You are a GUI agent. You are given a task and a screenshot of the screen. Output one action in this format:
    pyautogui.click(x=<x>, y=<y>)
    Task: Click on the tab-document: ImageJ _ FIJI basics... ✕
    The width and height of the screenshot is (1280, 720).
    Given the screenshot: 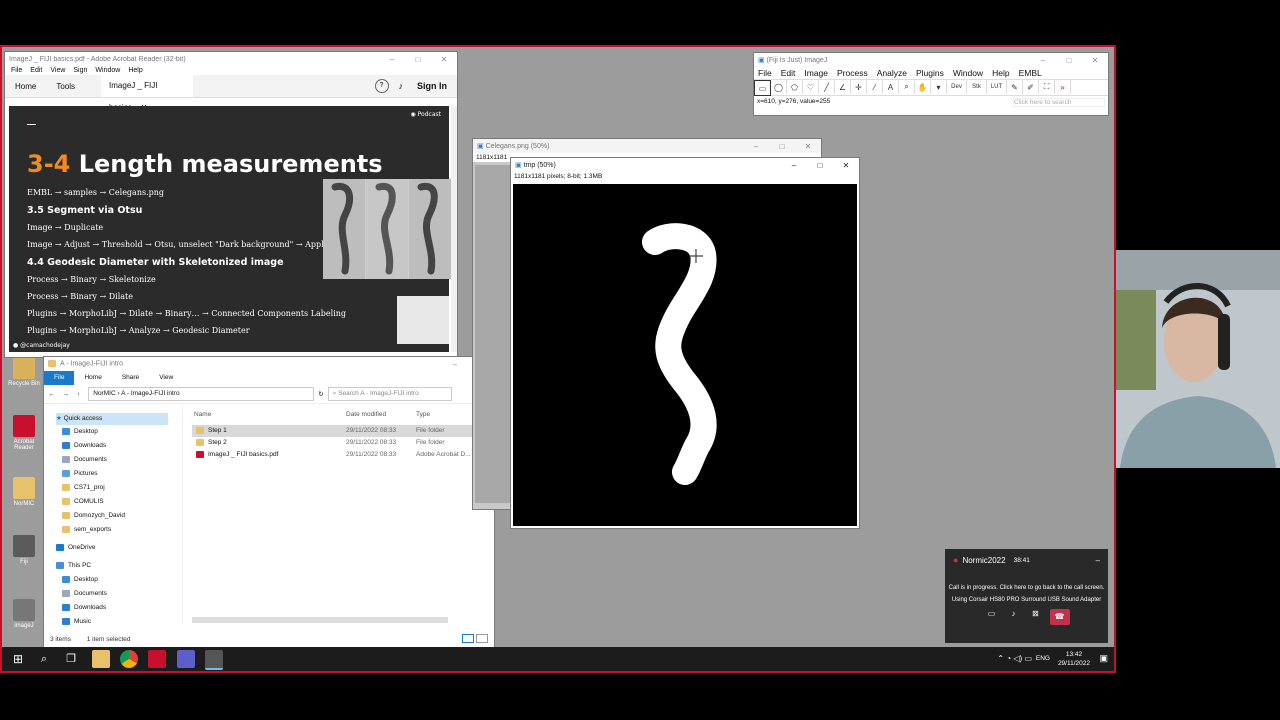 What is the action you would take?
    pyautogui.click(x=147, y=93)
    